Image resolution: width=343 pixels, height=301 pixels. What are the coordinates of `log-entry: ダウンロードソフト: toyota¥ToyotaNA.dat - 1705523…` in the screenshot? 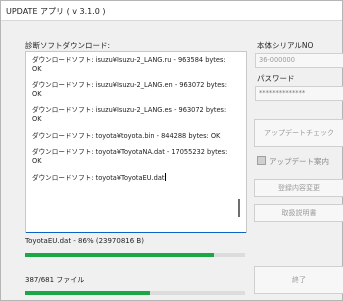 It's located at (130, 156).